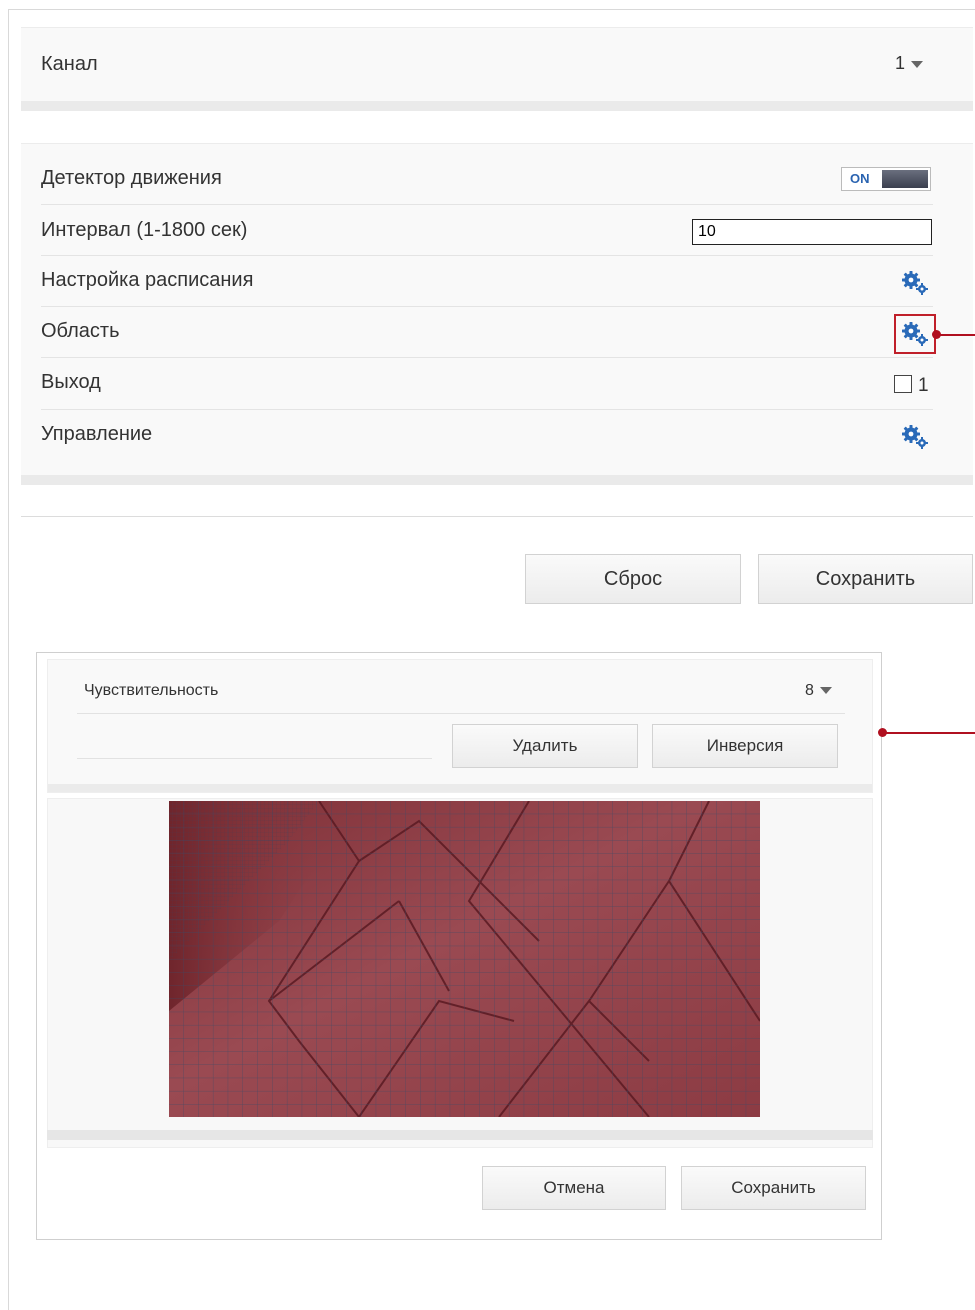 The height and width of the screenshot is (1310, 975). What do you see at coordinates (147, 280) in the screenshot?
I see `schedule-label: Настройка расписания` at bounding box center [147, 280].